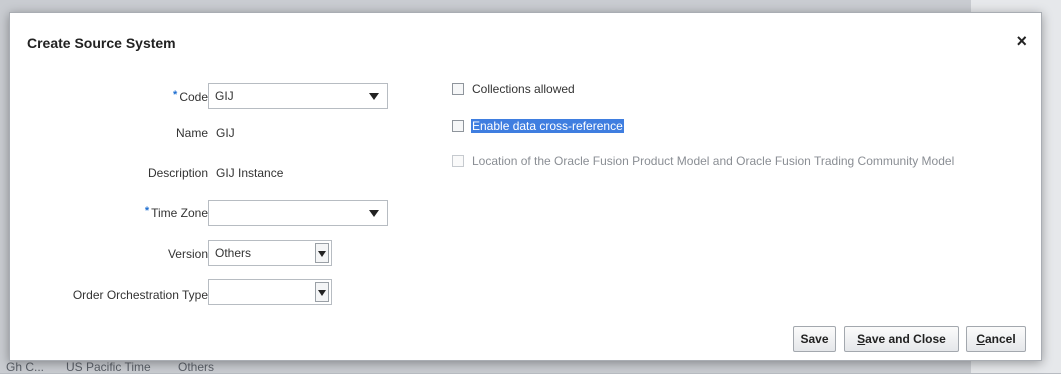 The height and width of the screenshot is (374, 1061). What do you see at coordinates (140, 295) in the screenshot?
I see `order-orchestration-type-label: Order Orchestration Type` at bounding box center [140, 295].